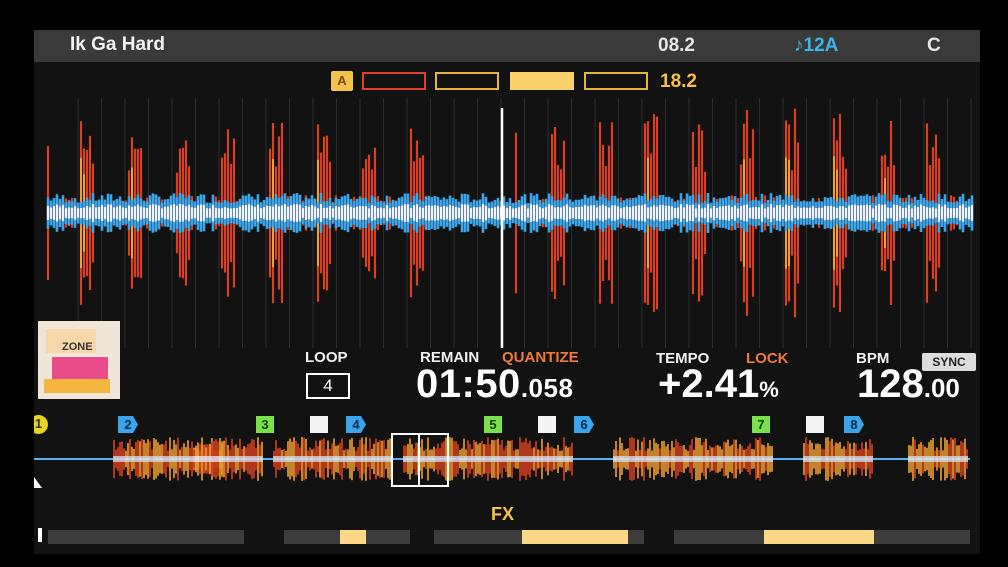 The image size is (1008, 567). What do you see at coordinates (40, 535) in the screenshot?
I see `fx-position-marker` at bounding box center [40, 535].